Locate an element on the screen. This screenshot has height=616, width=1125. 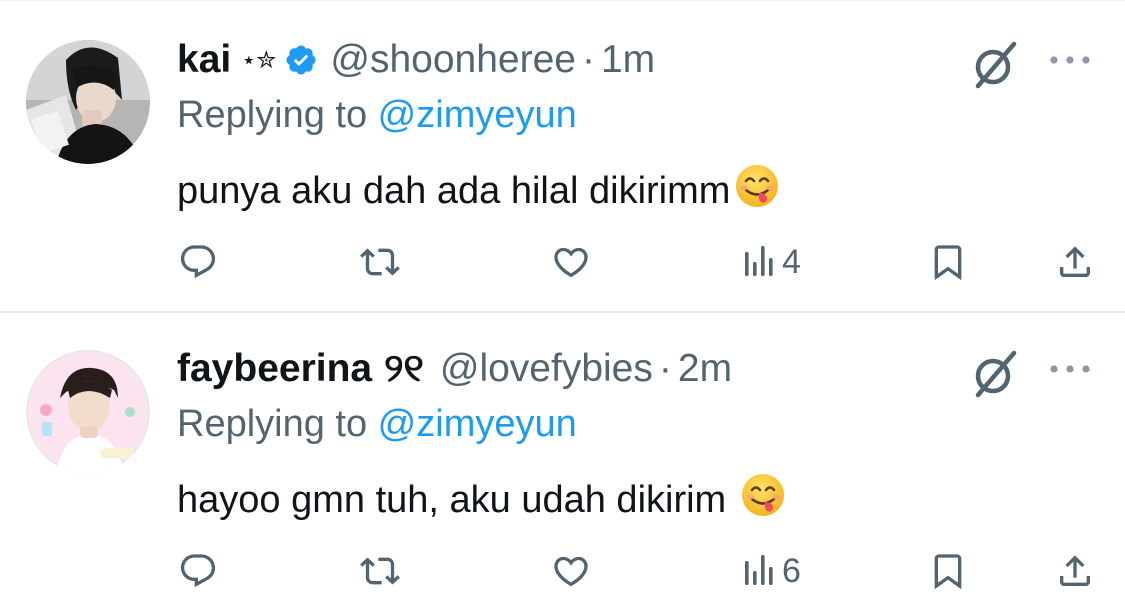
tweet-text-content: punya aku dah ada hilal dikirimm is located at coordinates (454, 190).